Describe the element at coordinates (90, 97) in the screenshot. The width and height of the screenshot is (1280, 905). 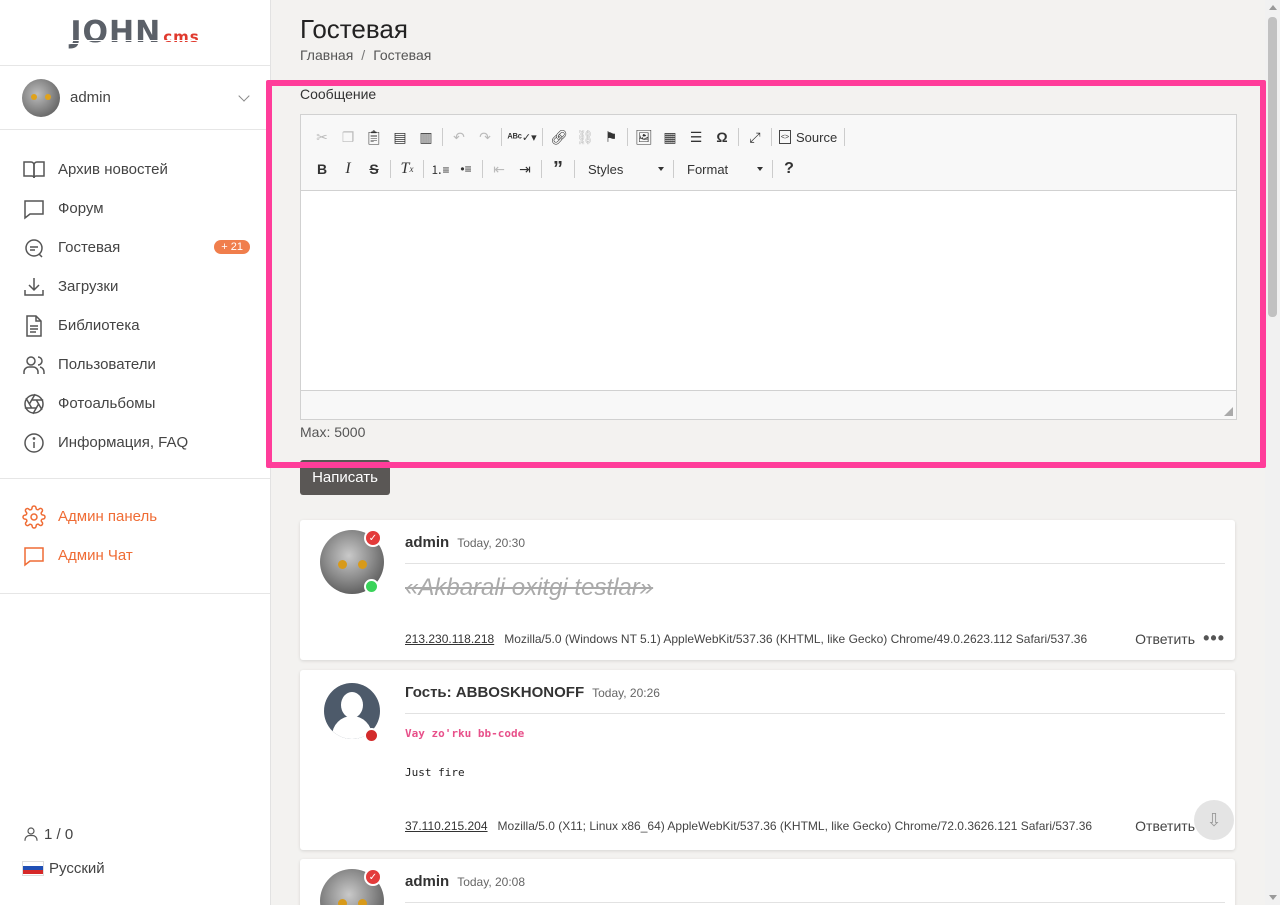
I see `user-name: admin` at that location.